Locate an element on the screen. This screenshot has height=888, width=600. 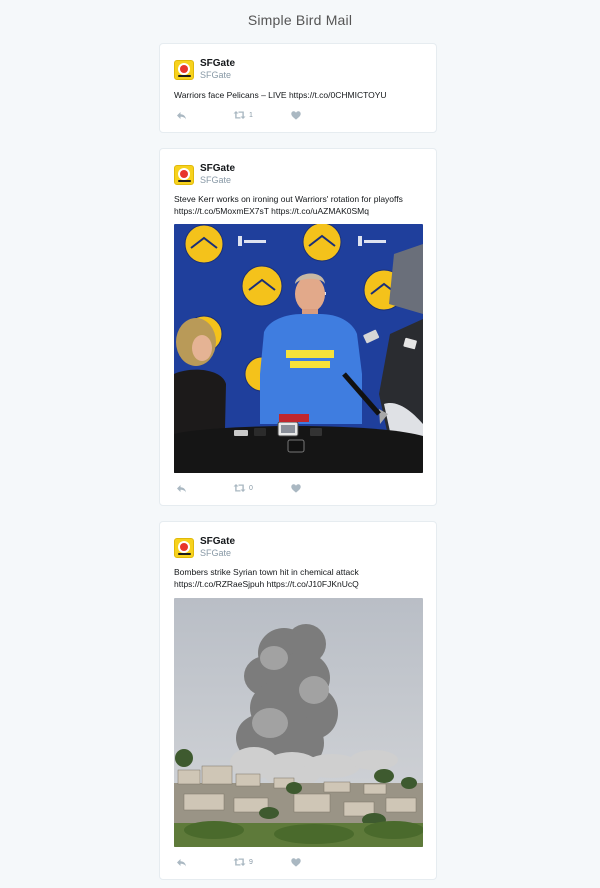
retweet-button: 1 is located at coordinates (243, 115).